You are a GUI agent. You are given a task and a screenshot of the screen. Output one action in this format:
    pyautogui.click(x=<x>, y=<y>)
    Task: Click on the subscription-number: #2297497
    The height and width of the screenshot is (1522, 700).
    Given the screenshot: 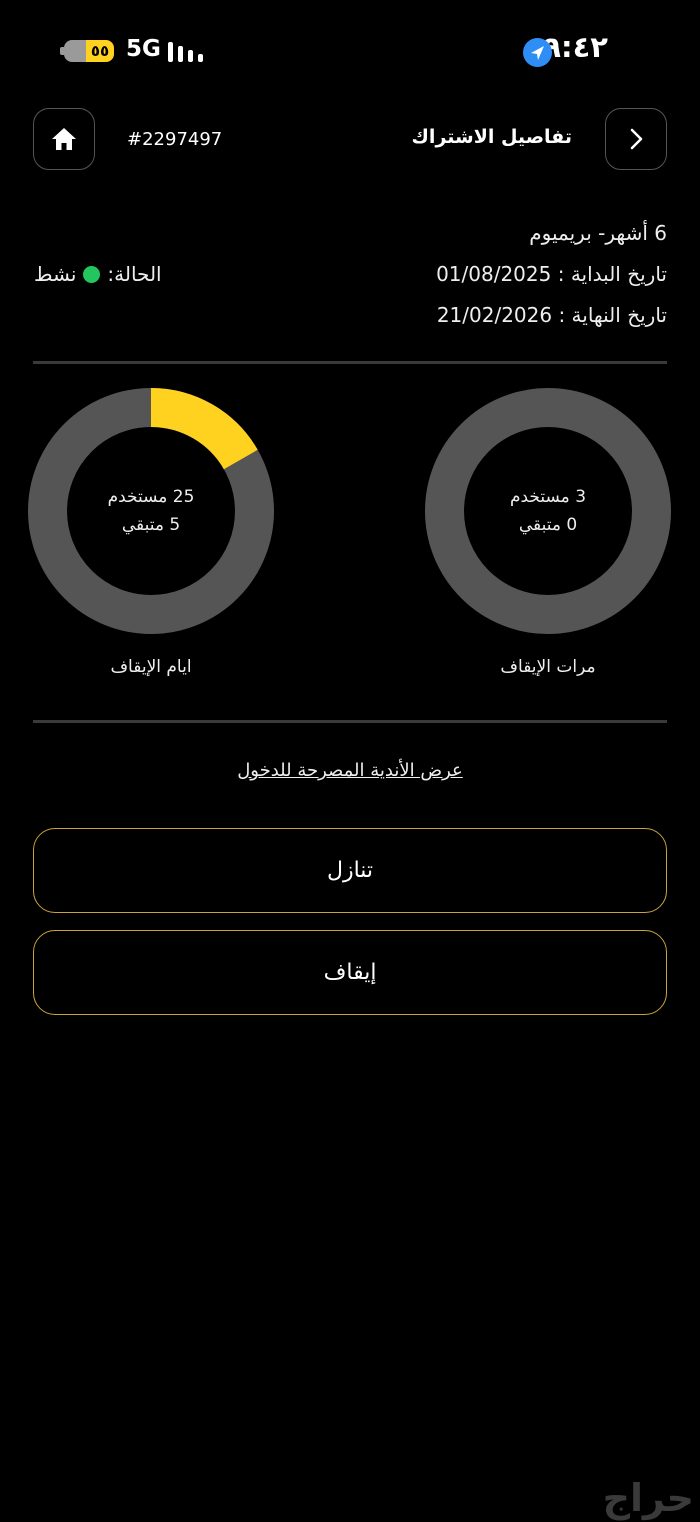 What is the action you would take?
    pyautogui.click(x=175, y=139)
    